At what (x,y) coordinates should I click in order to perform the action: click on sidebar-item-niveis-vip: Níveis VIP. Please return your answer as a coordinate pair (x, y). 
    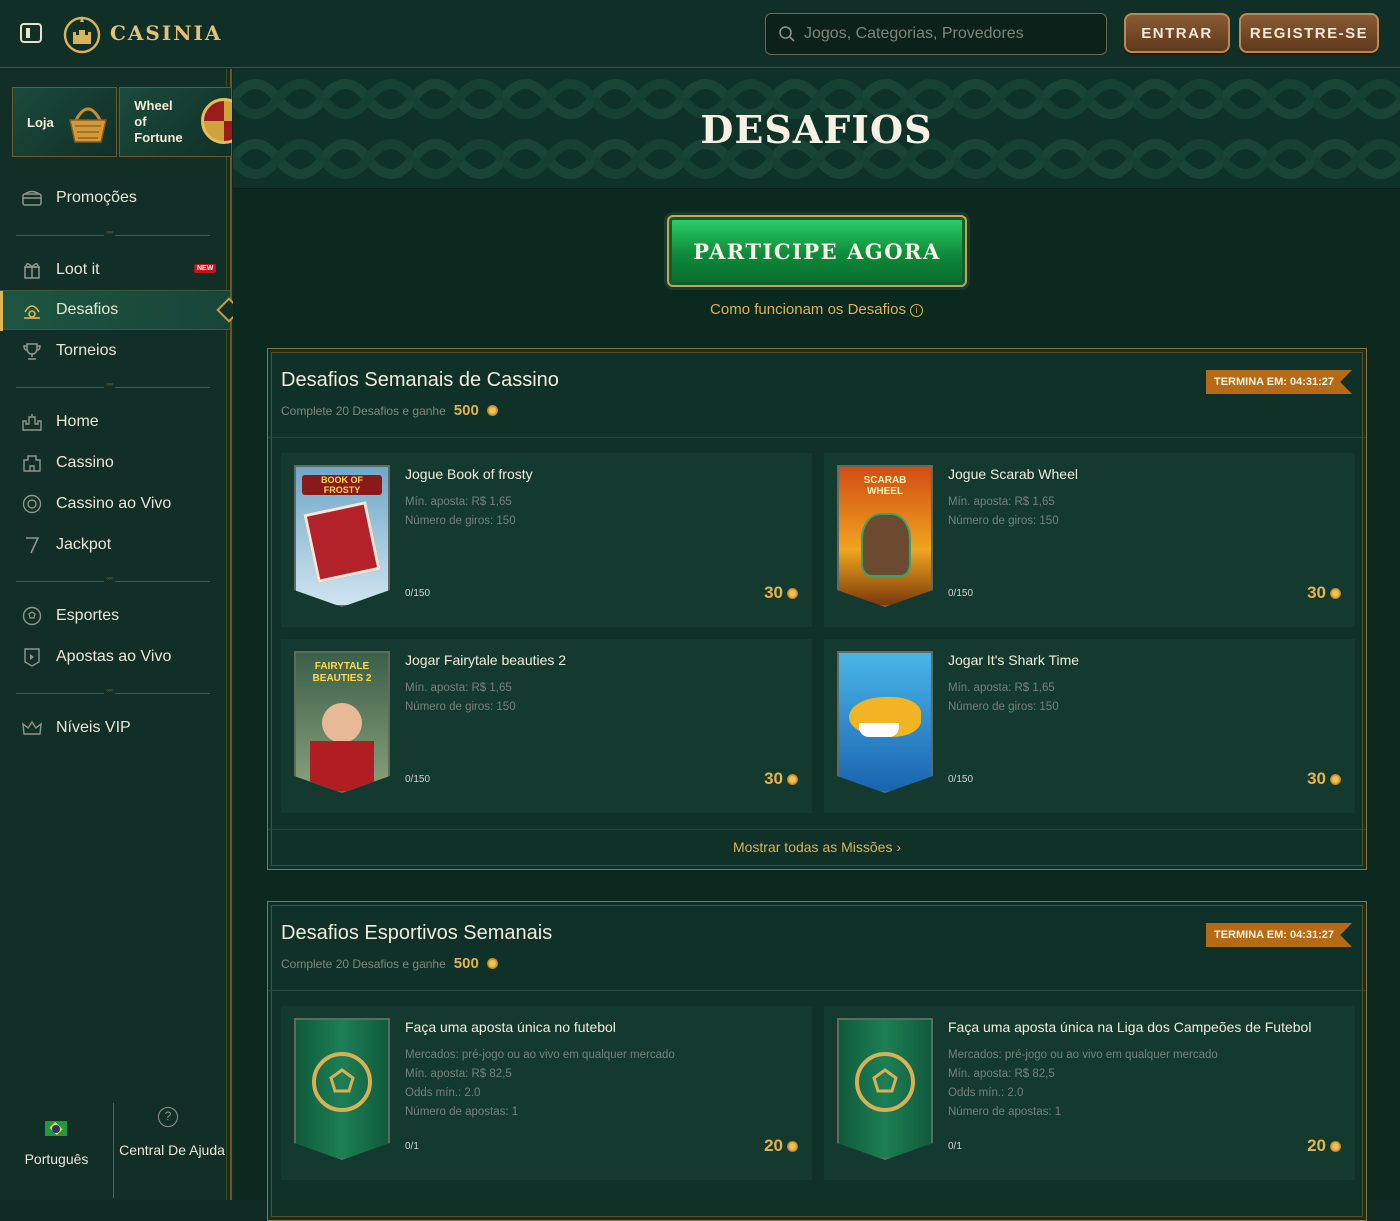
    Looking at the image, I should click on (115, 728).